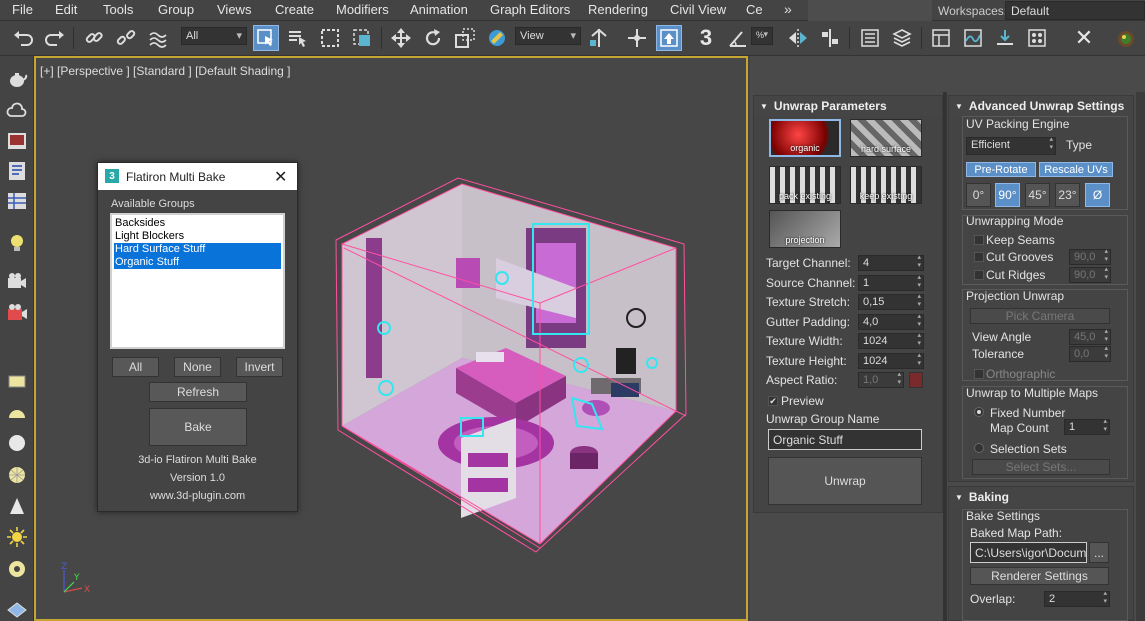 The height and width of the screenshot is (621, 1145). I want to click on menu-overflow-chevron: », so click(788, 9).